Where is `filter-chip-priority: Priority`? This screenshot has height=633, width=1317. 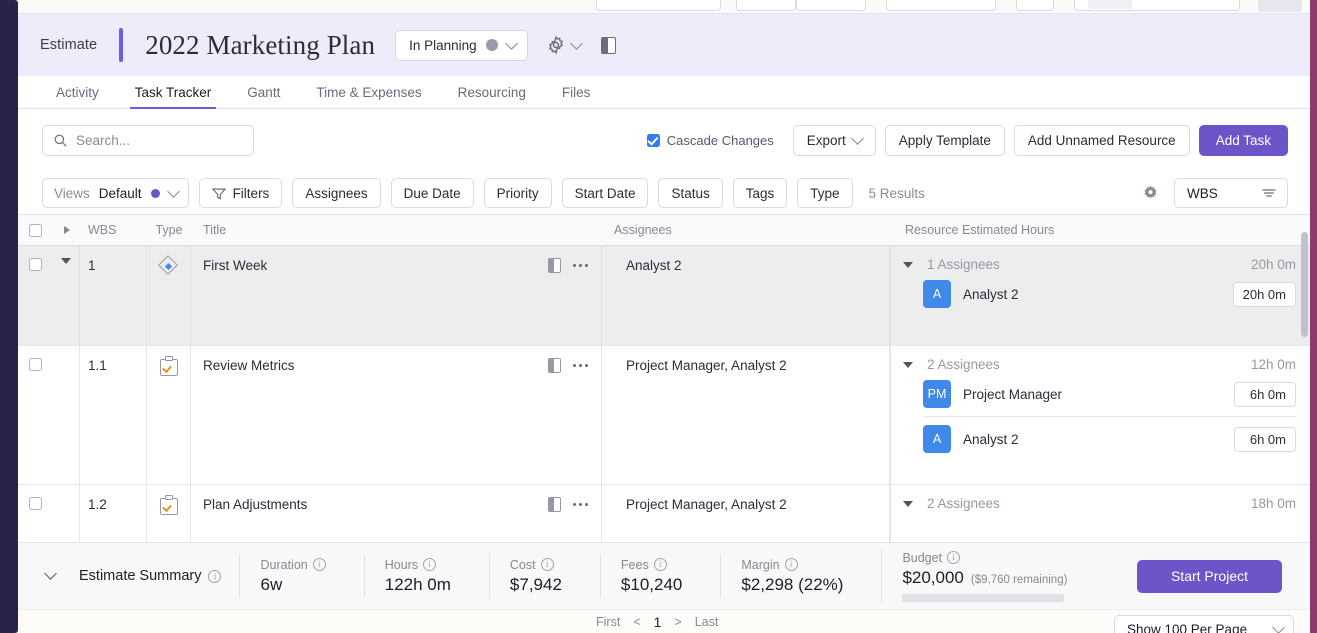 filter-chip-priority: Priority is located at coordinates (517, 193).